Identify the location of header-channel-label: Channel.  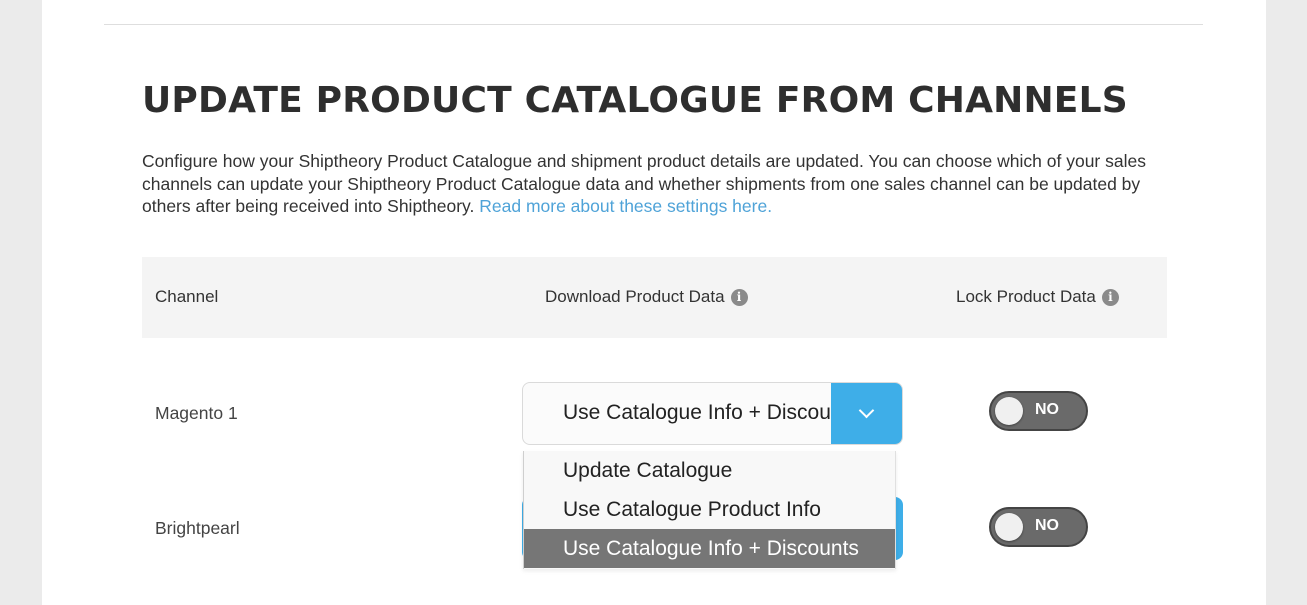
(187, 296).